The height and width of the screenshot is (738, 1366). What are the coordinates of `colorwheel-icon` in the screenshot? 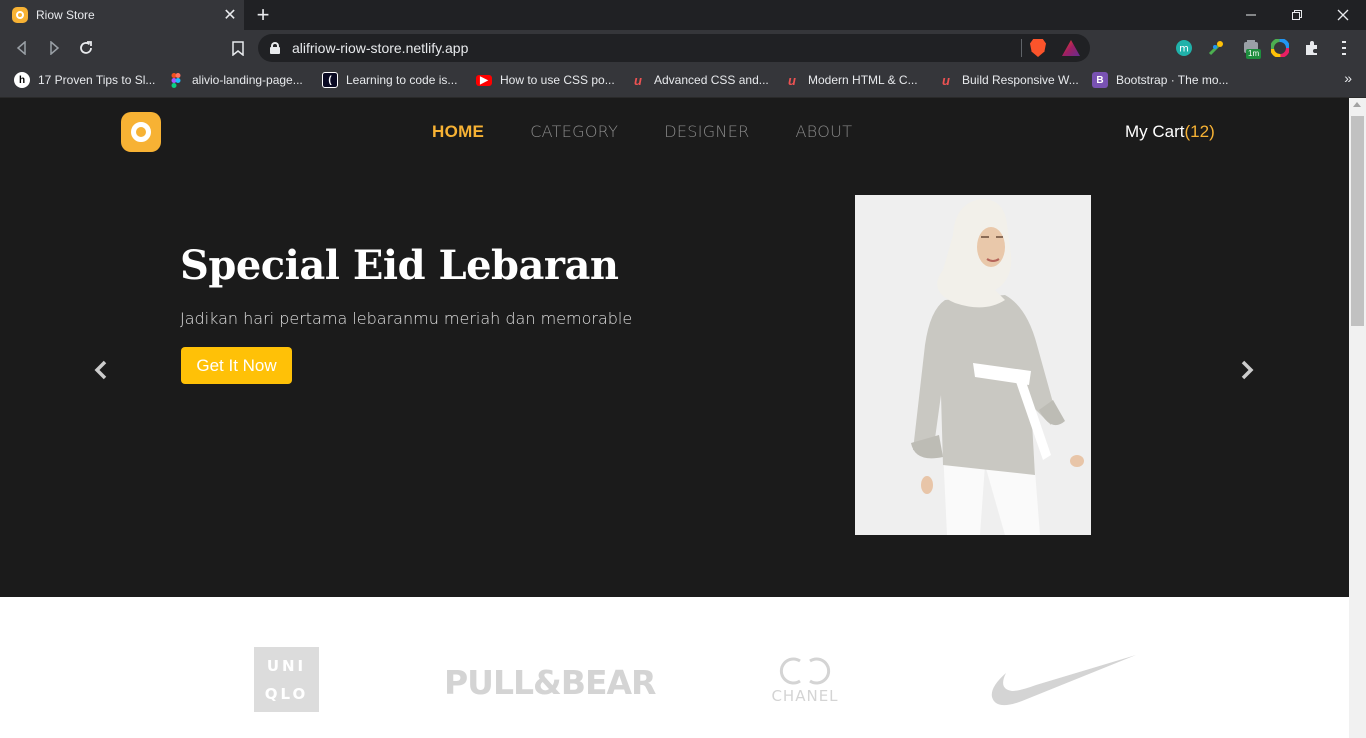 It's located at (1280, 48).